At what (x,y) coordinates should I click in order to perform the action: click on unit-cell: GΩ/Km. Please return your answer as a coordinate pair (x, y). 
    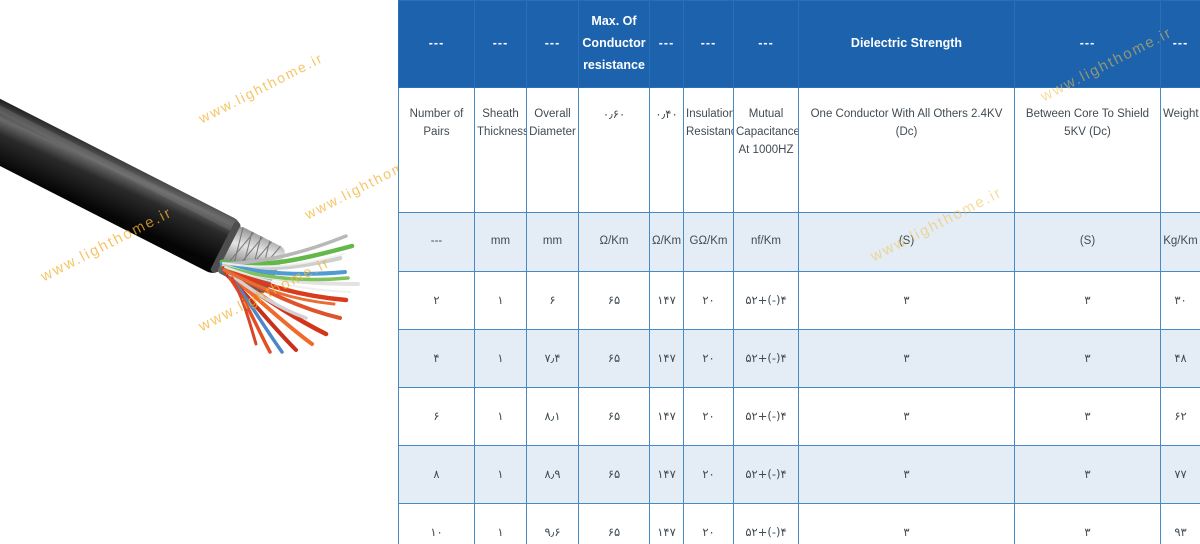
    Looking at the image, I should click on (708, 242).